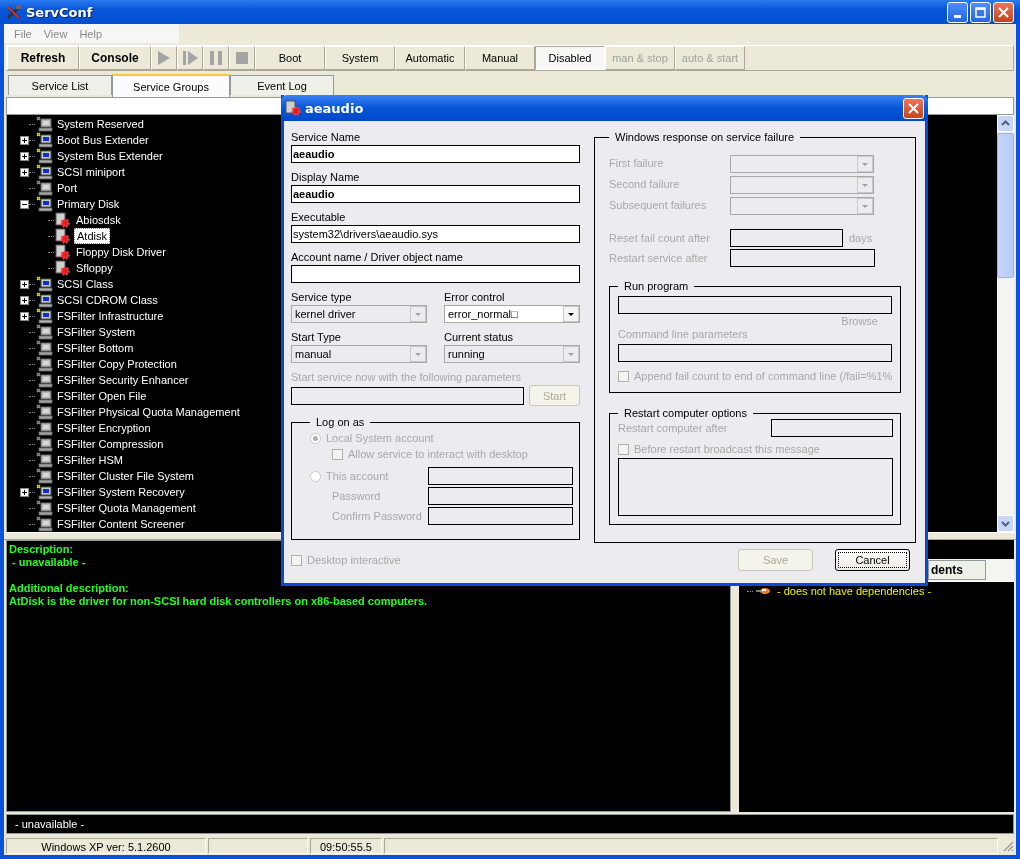  Describe the element at coordinates (637, 163) in the screenshot. I see `field-label: First failure` at that location.